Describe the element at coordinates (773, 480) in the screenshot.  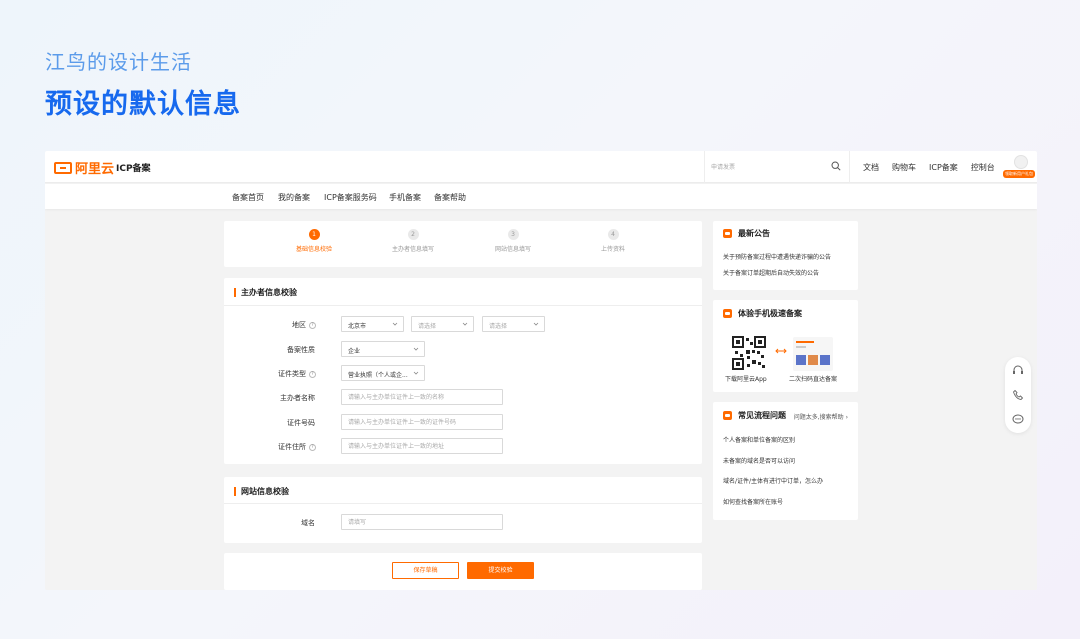
I see `faq-item: 域名/证件/主体有进行中订单，怎么办` at that location.